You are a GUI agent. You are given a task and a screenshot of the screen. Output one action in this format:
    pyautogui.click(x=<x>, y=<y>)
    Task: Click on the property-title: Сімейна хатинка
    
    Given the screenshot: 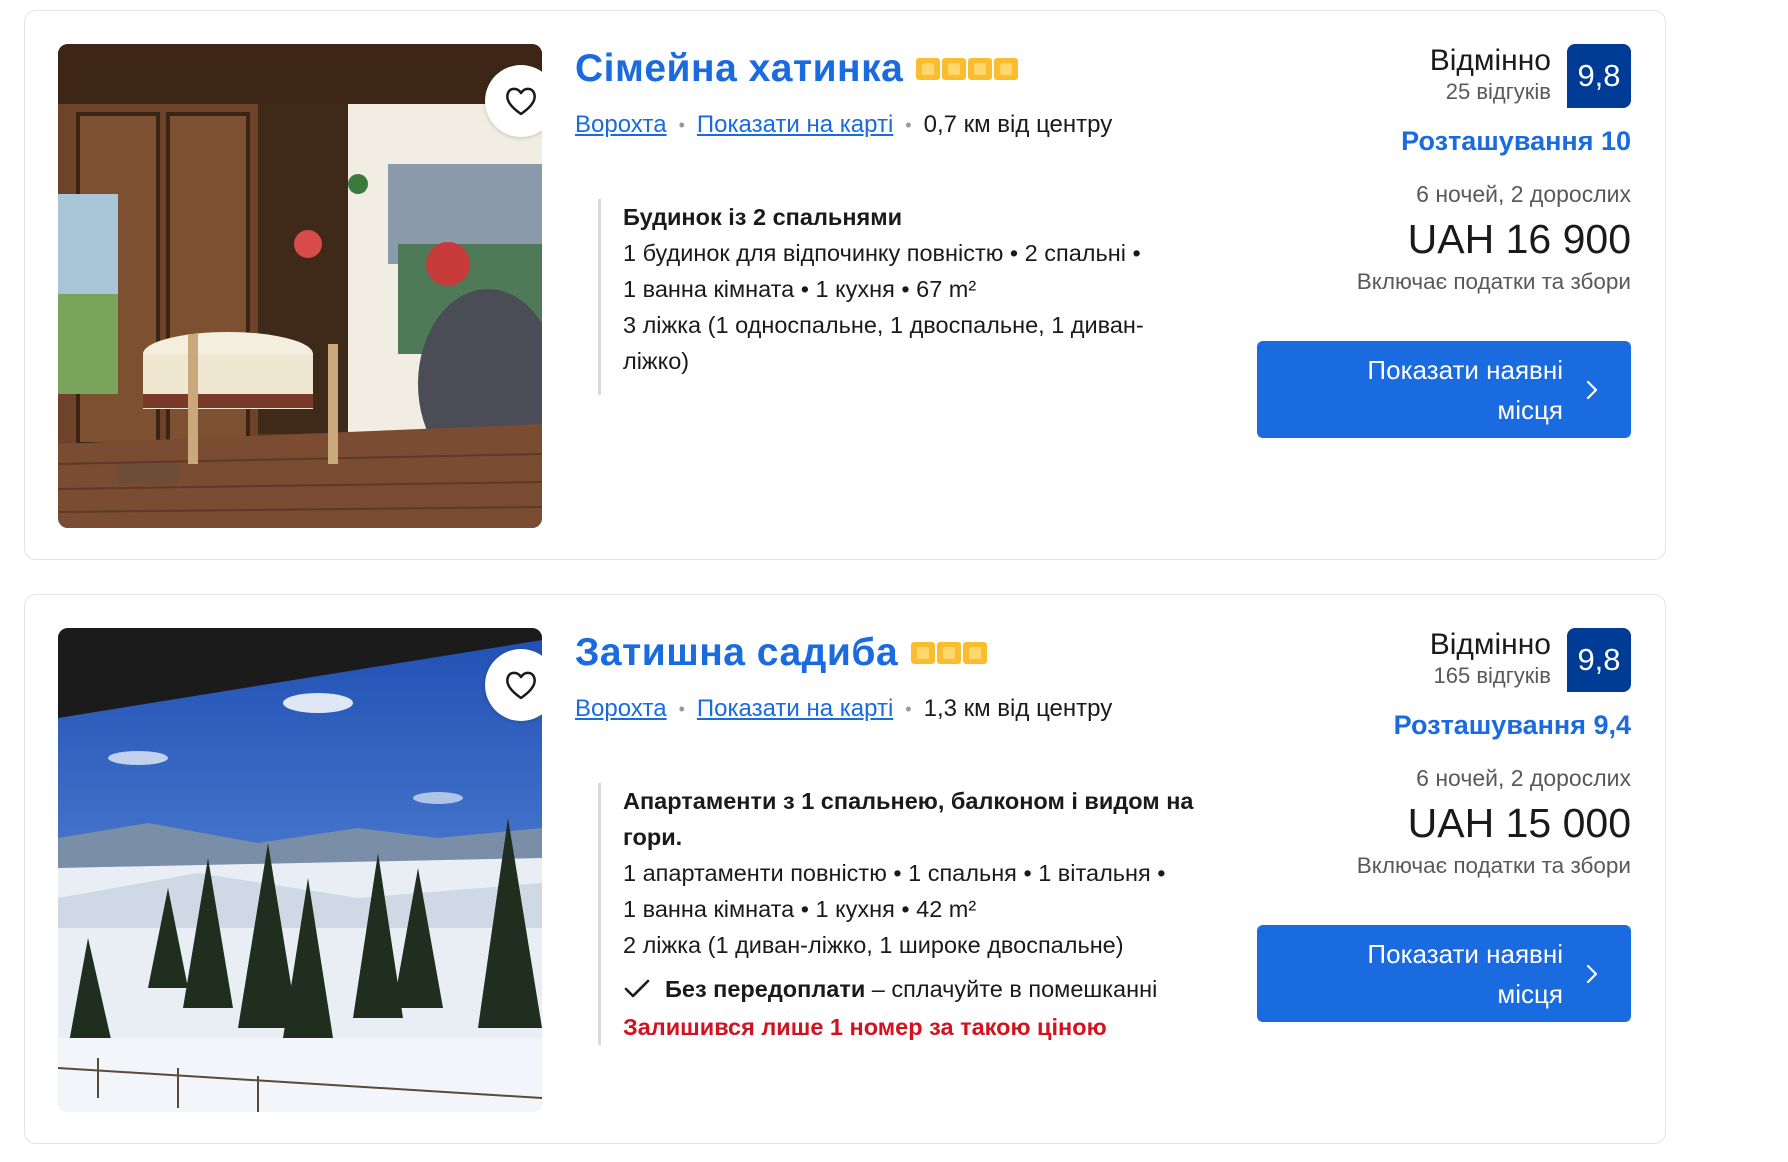 What is the action you would take?
    pyautogui.click(x=739, y=69)
    